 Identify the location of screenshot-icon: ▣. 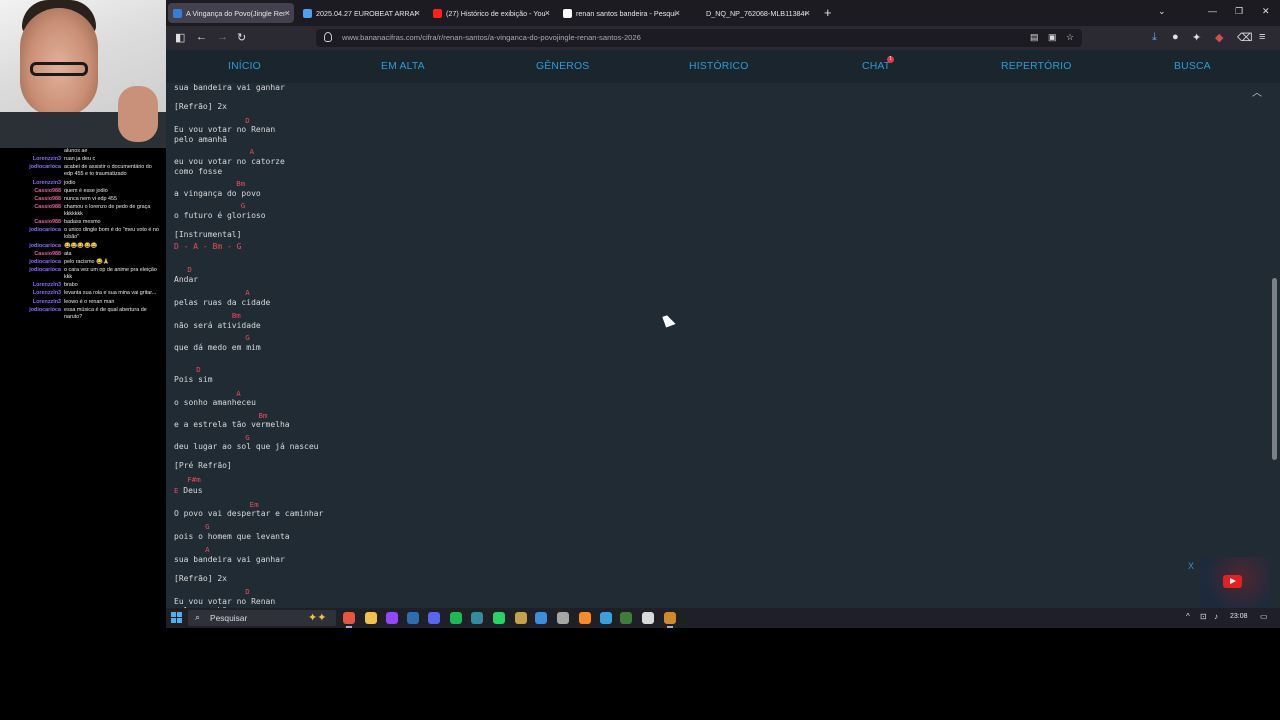
(1052, 37).